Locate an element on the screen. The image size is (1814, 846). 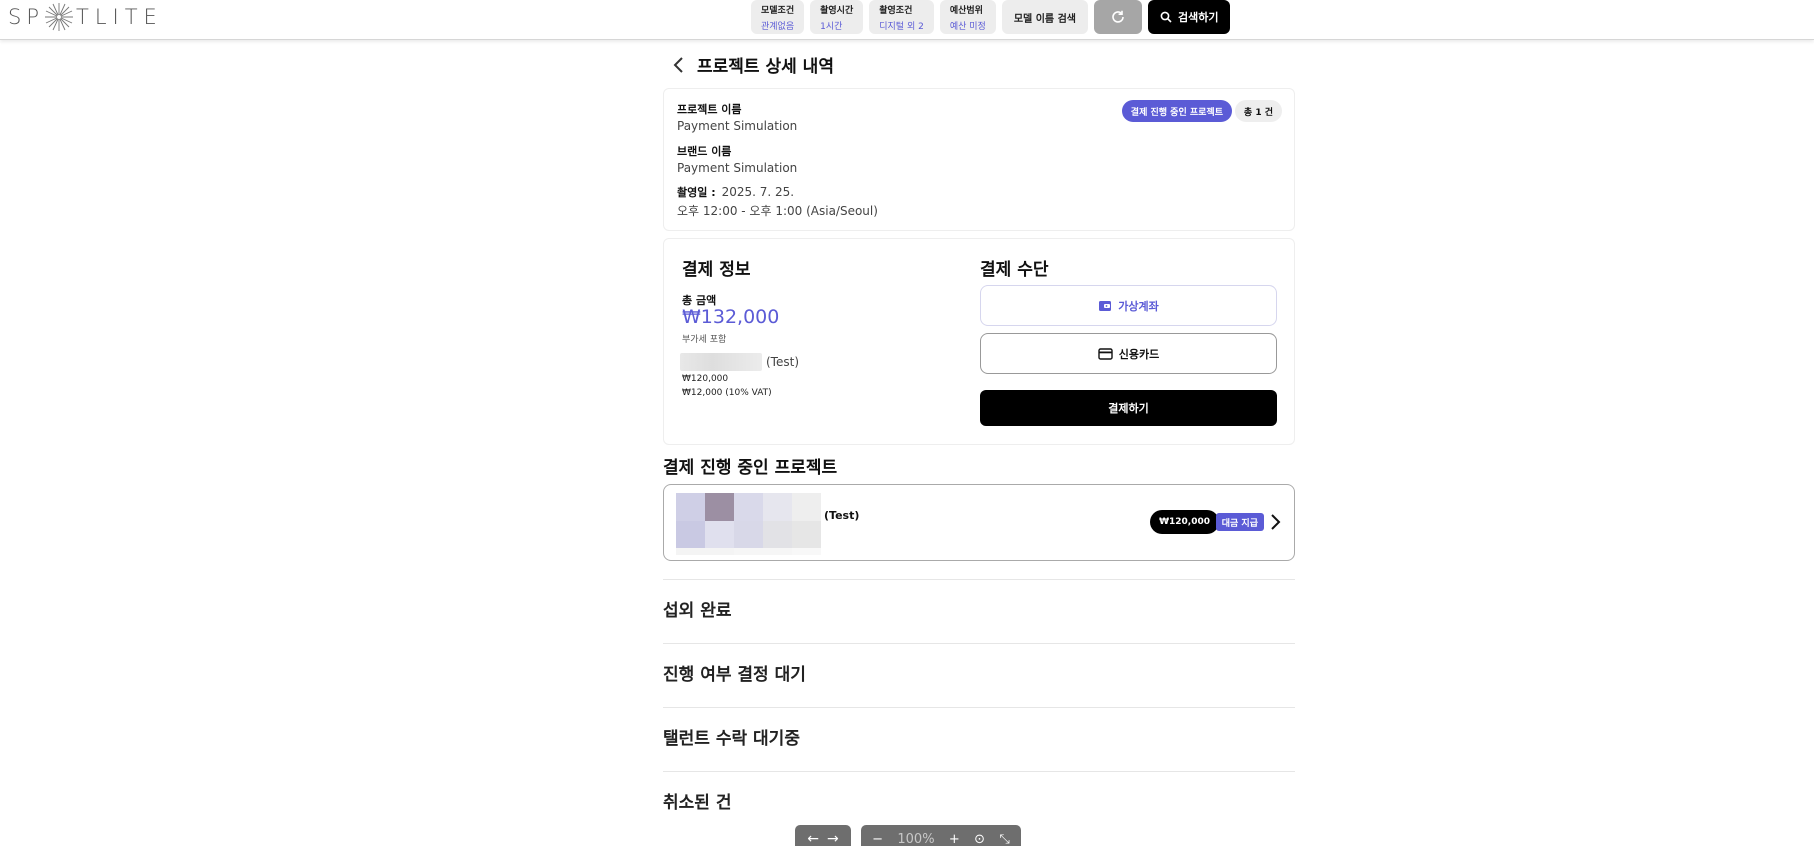
in-progress-project-card: (Test) ₩120,000 대금 지급 is located at coordinates (979, 522).